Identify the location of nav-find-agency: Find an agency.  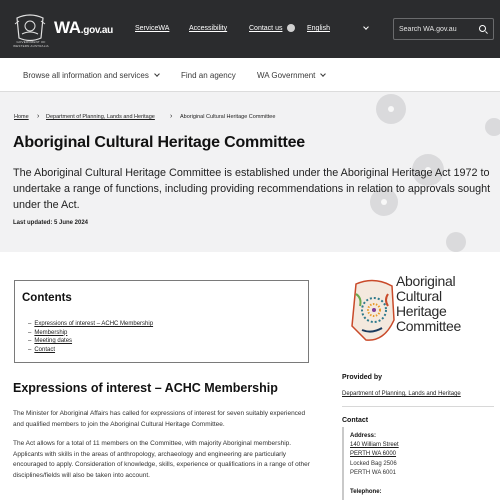
(208, 75).